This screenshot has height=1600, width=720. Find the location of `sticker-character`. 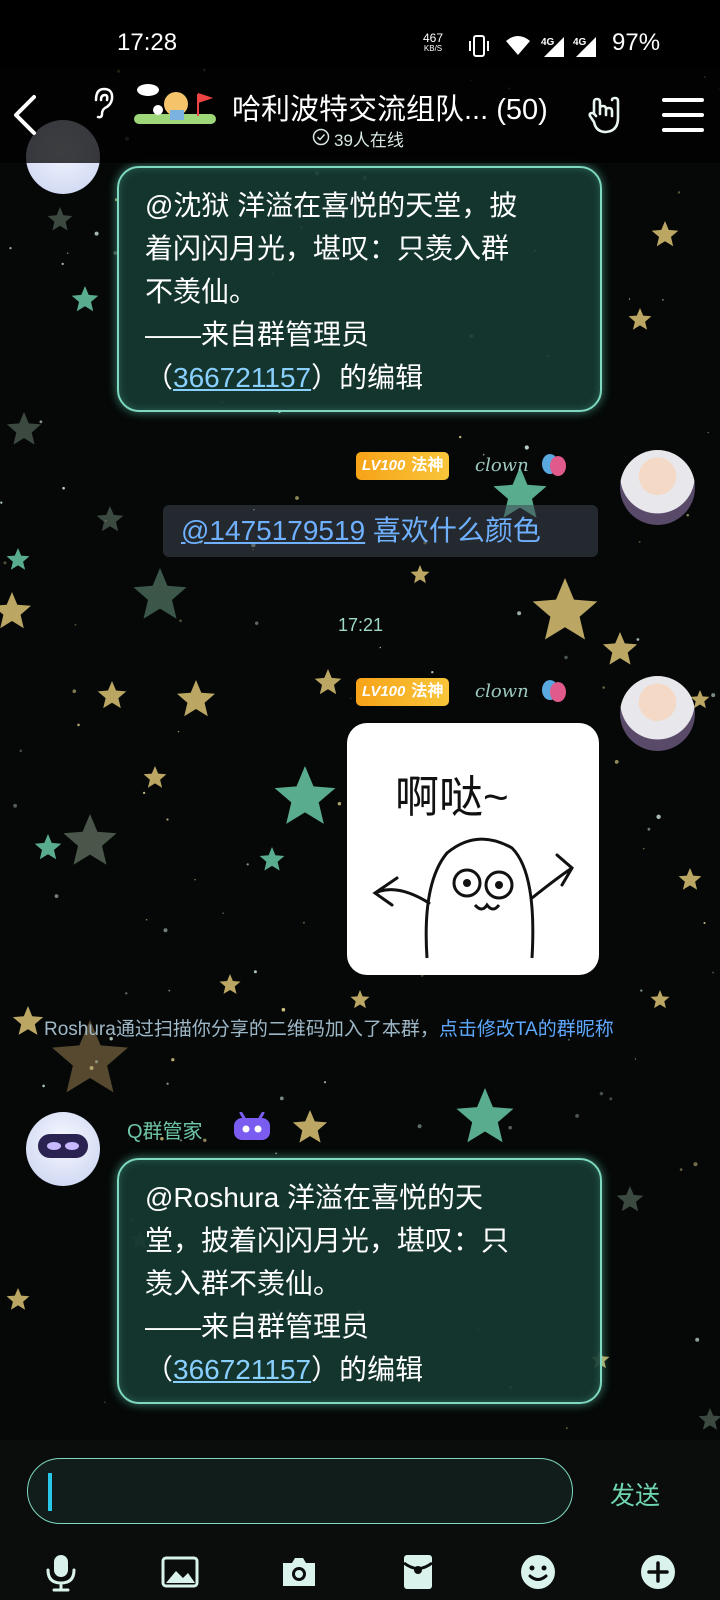

sticker-character is located at coordinates (473, 898).